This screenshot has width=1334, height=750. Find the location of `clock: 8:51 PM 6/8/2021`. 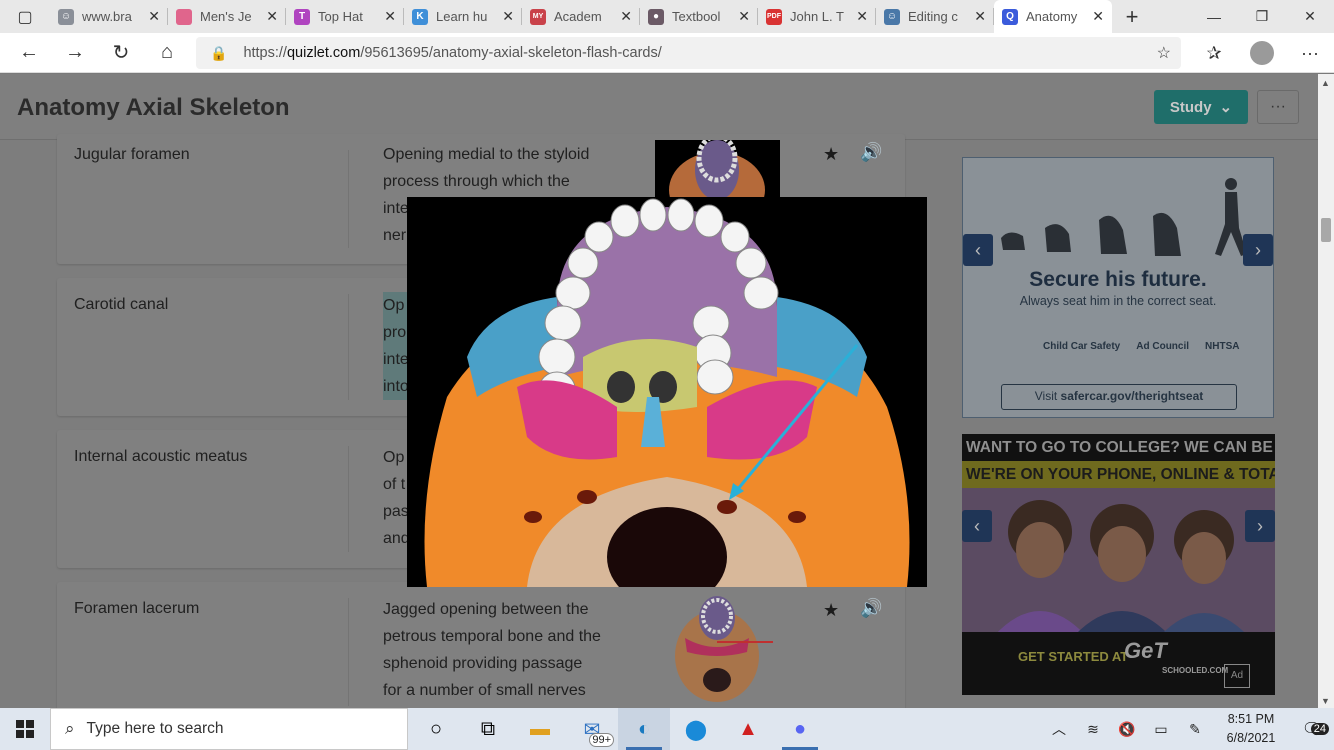

clock: 8:51 PM 6/8/2021 is located at coordinates (1251, 729).